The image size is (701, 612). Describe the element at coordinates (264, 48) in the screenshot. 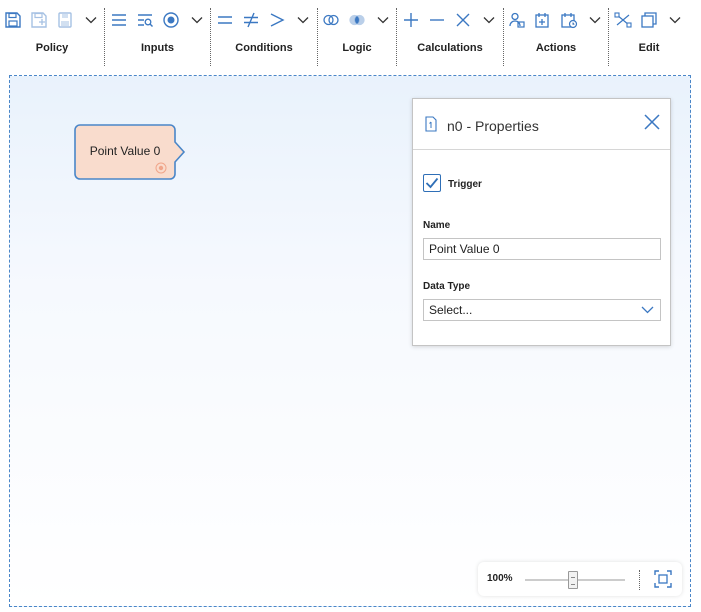

I see `toolbar-group-label: Conditions` at that location.